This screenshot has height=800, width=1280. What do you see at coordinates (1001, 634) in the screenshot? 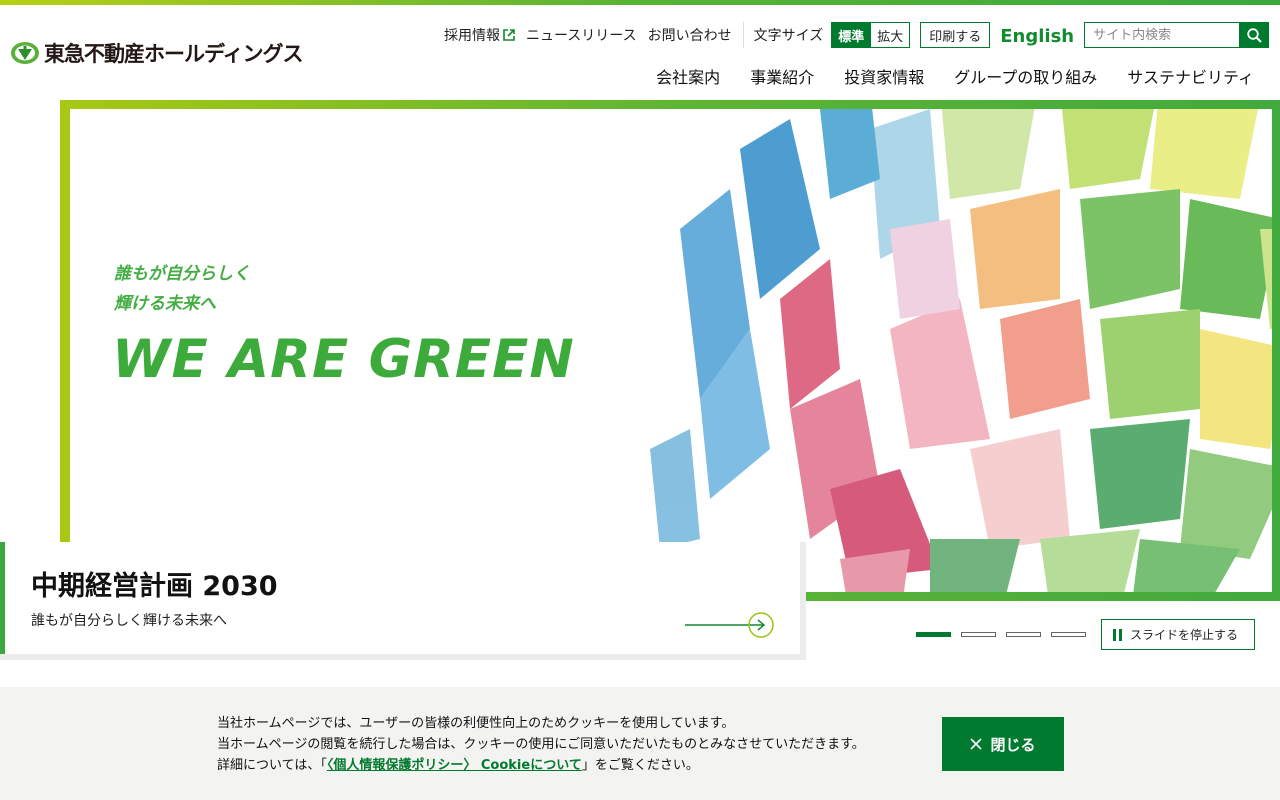
I see `slider-dots` at bounding box center [1001, 634].